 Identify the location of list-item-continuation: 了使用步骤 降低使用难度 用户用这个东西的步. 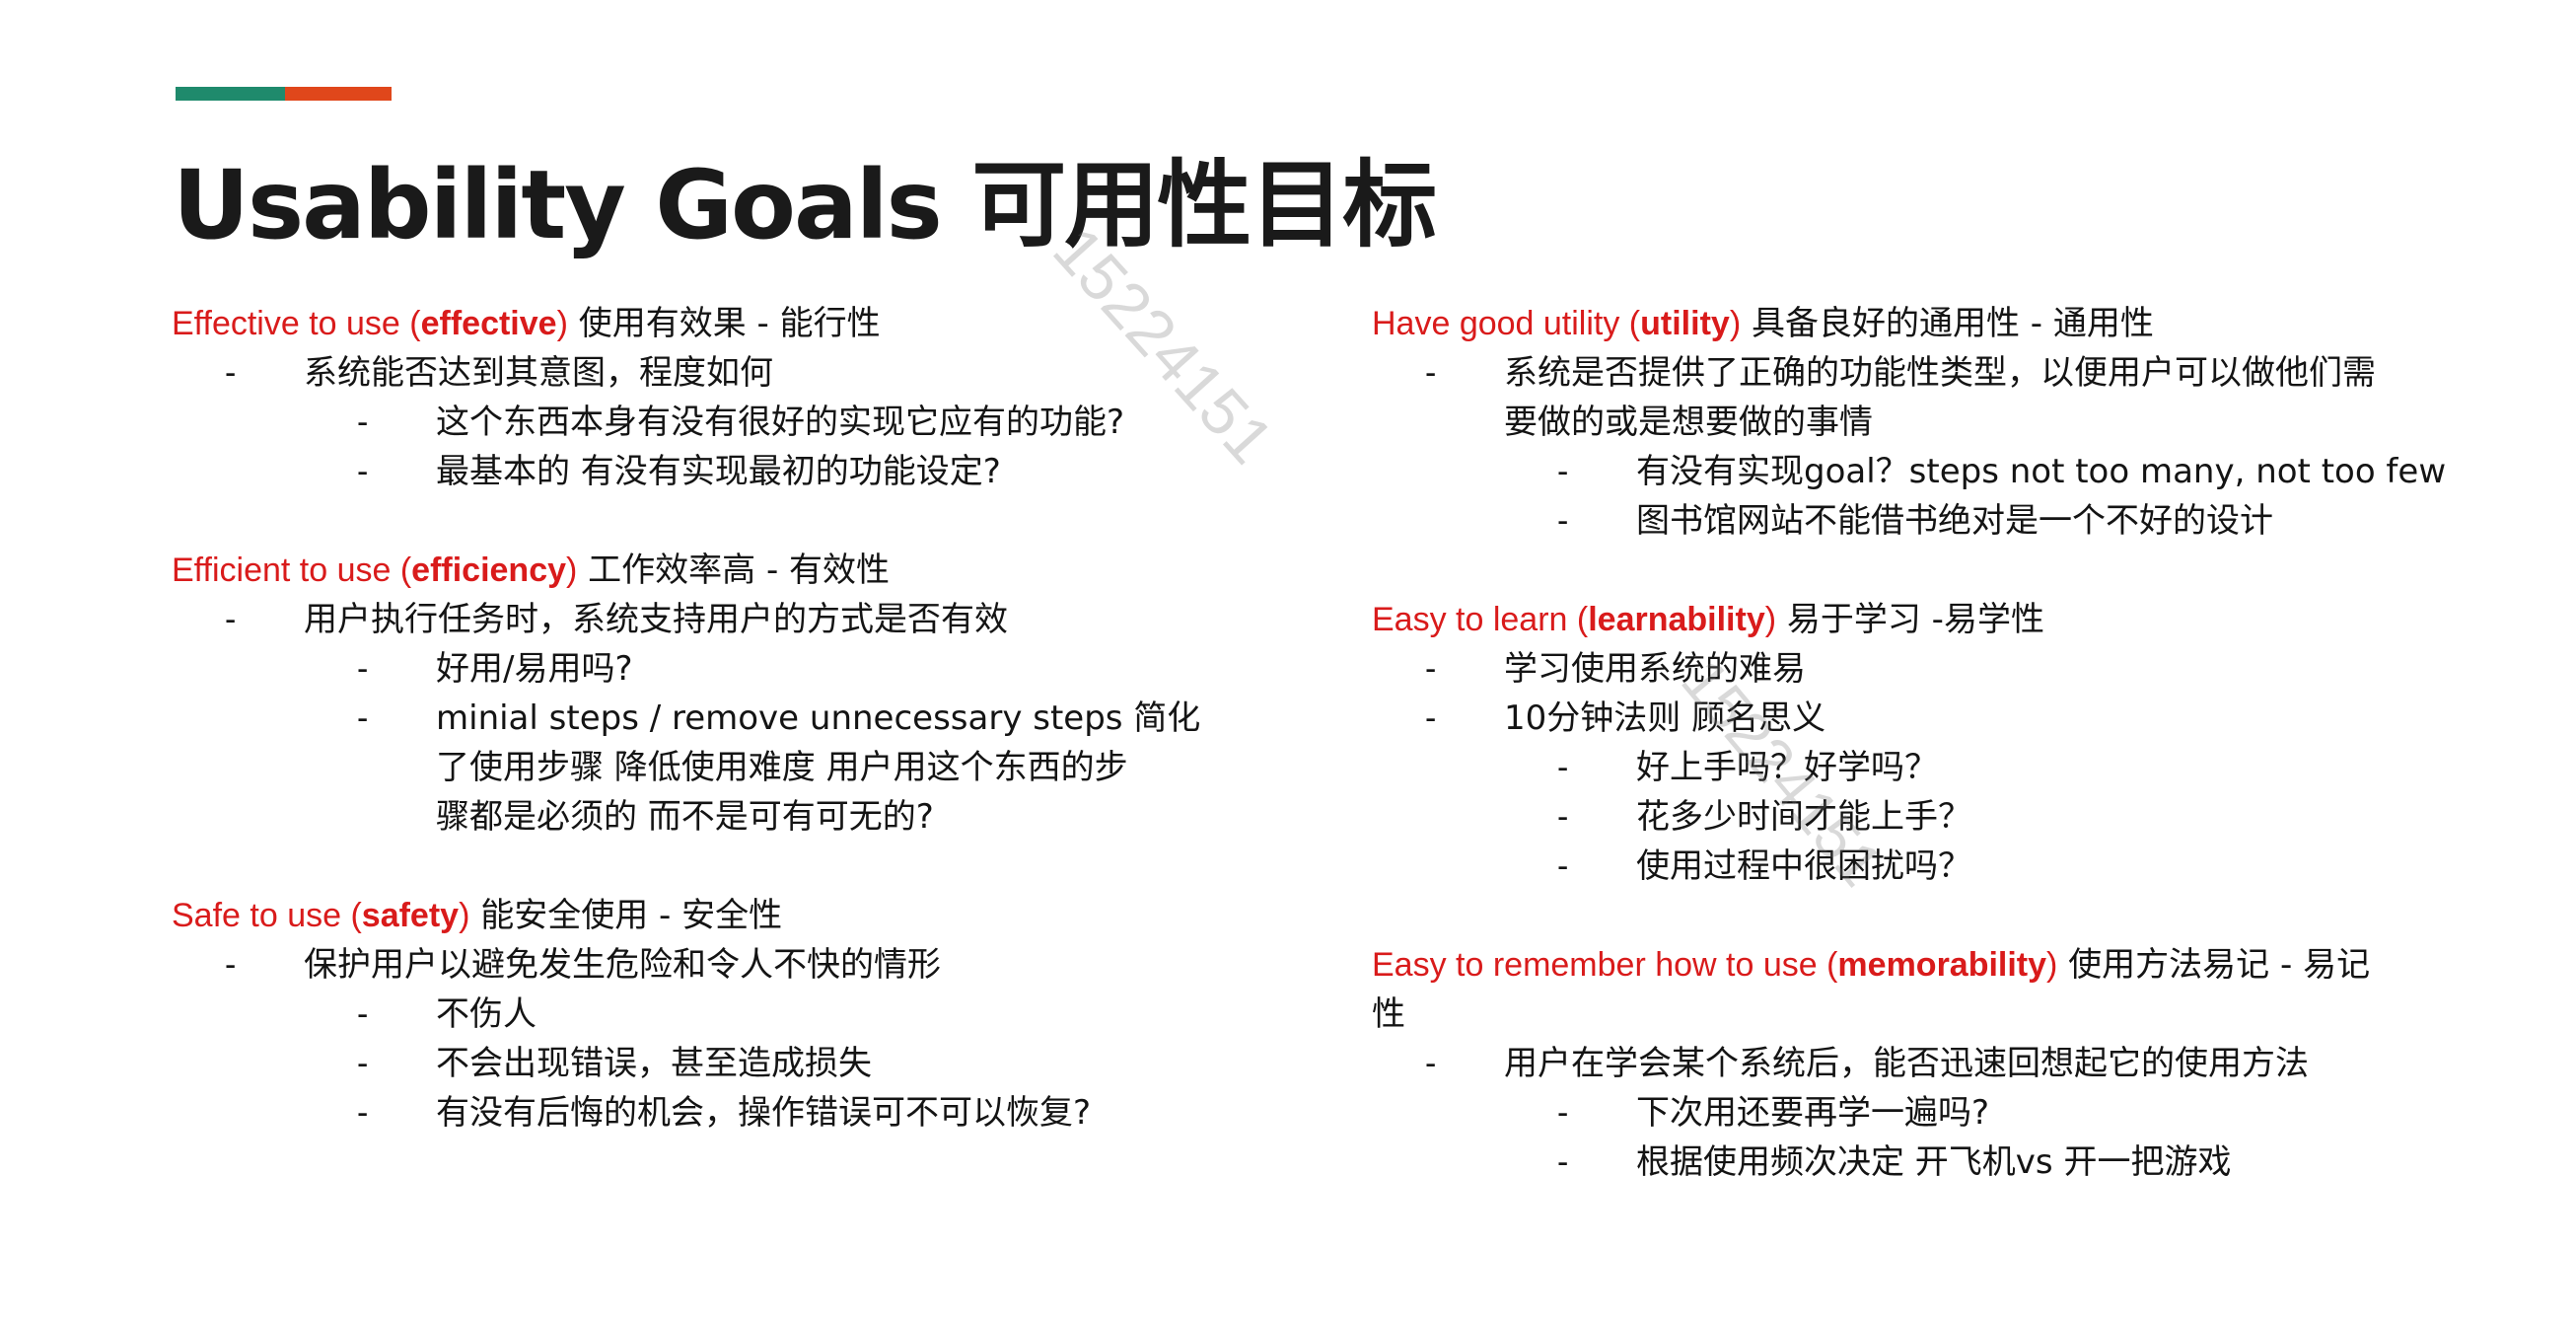
(782, 767).